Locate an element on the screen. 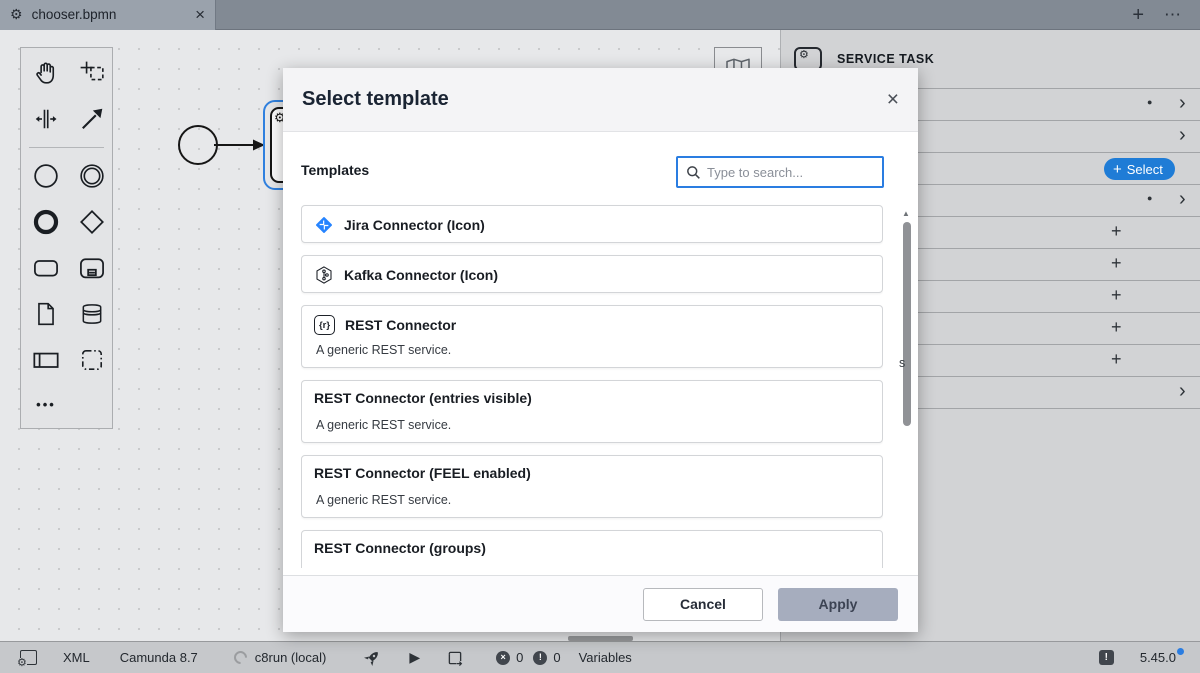 The image size is (1200, 673). create-end-event-tool is located at coordinates (46, 222).